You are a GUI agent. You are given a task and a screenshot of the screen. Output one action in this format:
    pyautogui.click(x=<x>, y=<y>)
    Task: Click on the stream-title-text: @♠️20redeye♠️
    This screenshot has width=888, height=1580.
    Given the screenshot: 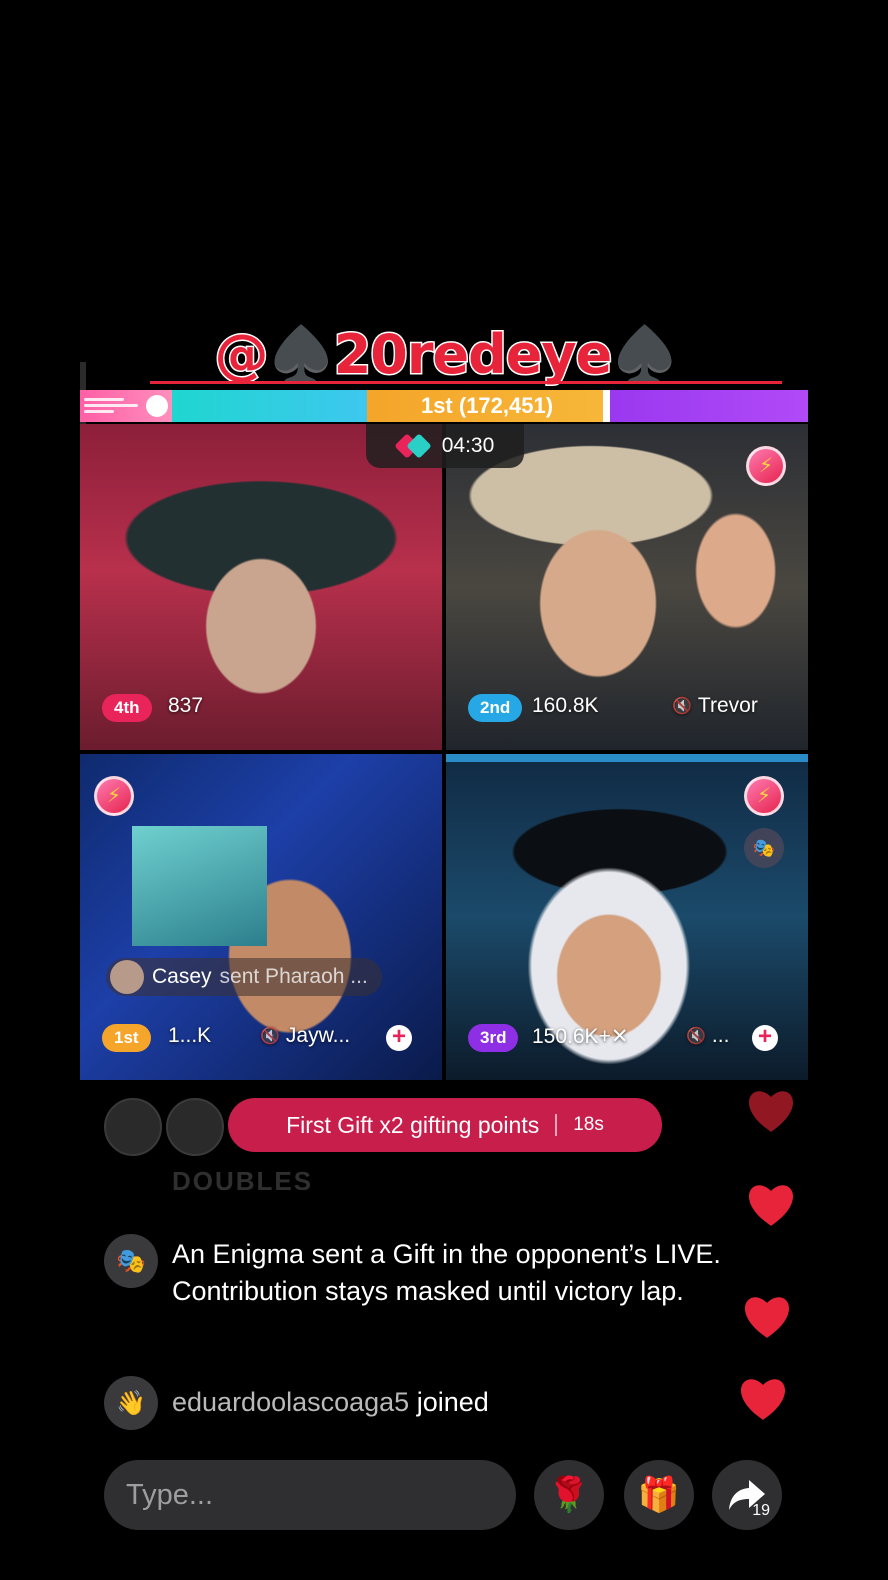 What is the action you would take?
    pyautogui.click(x=446, y=355)
    